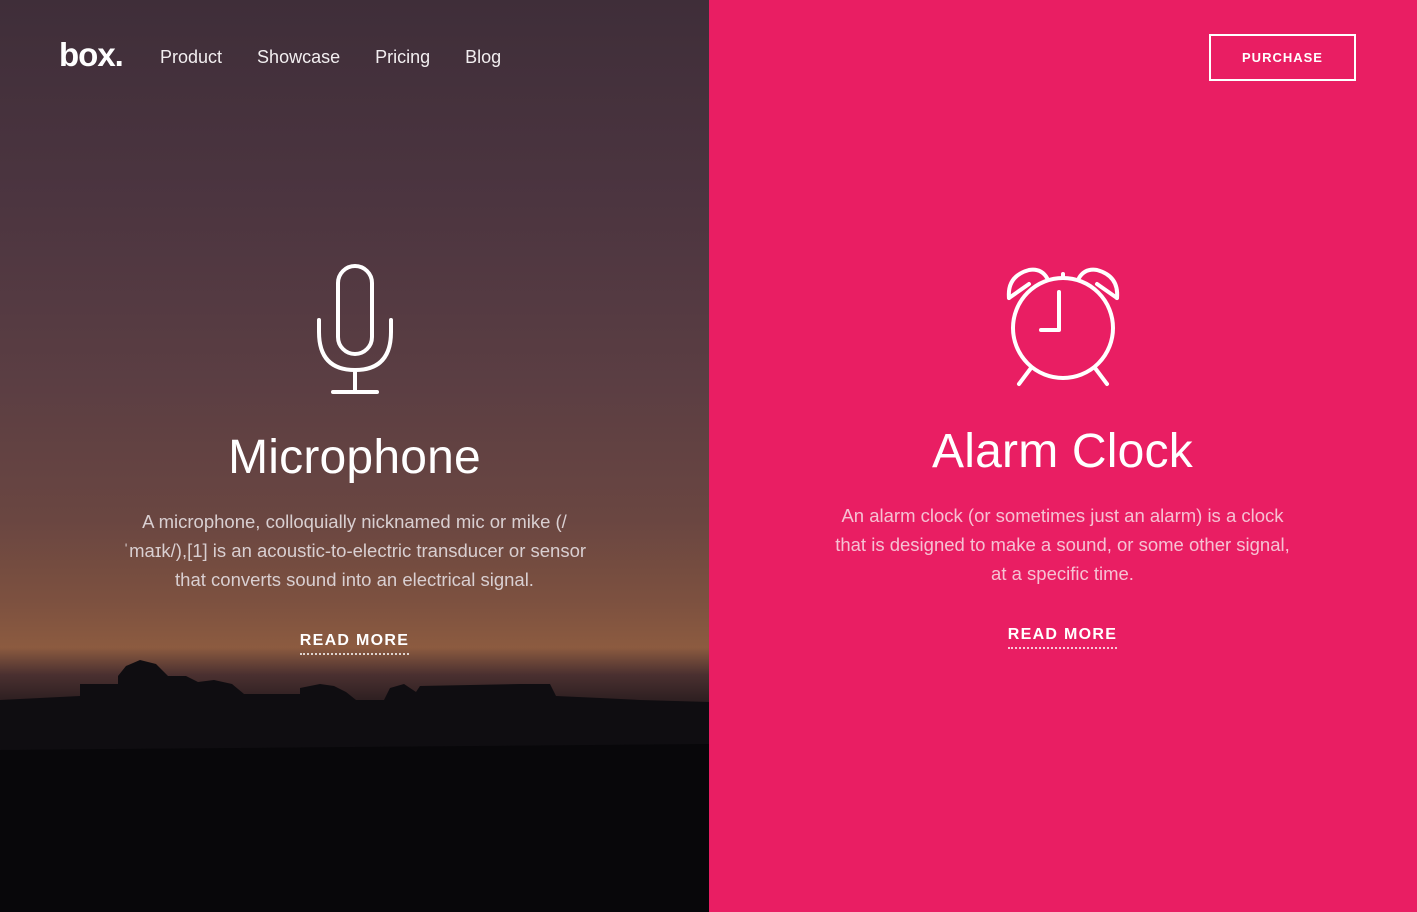 The height and width of the screenshot is (912, 1417). I want to click on main-nav: Product Showcase Pricing Blog, so click(330, 57).